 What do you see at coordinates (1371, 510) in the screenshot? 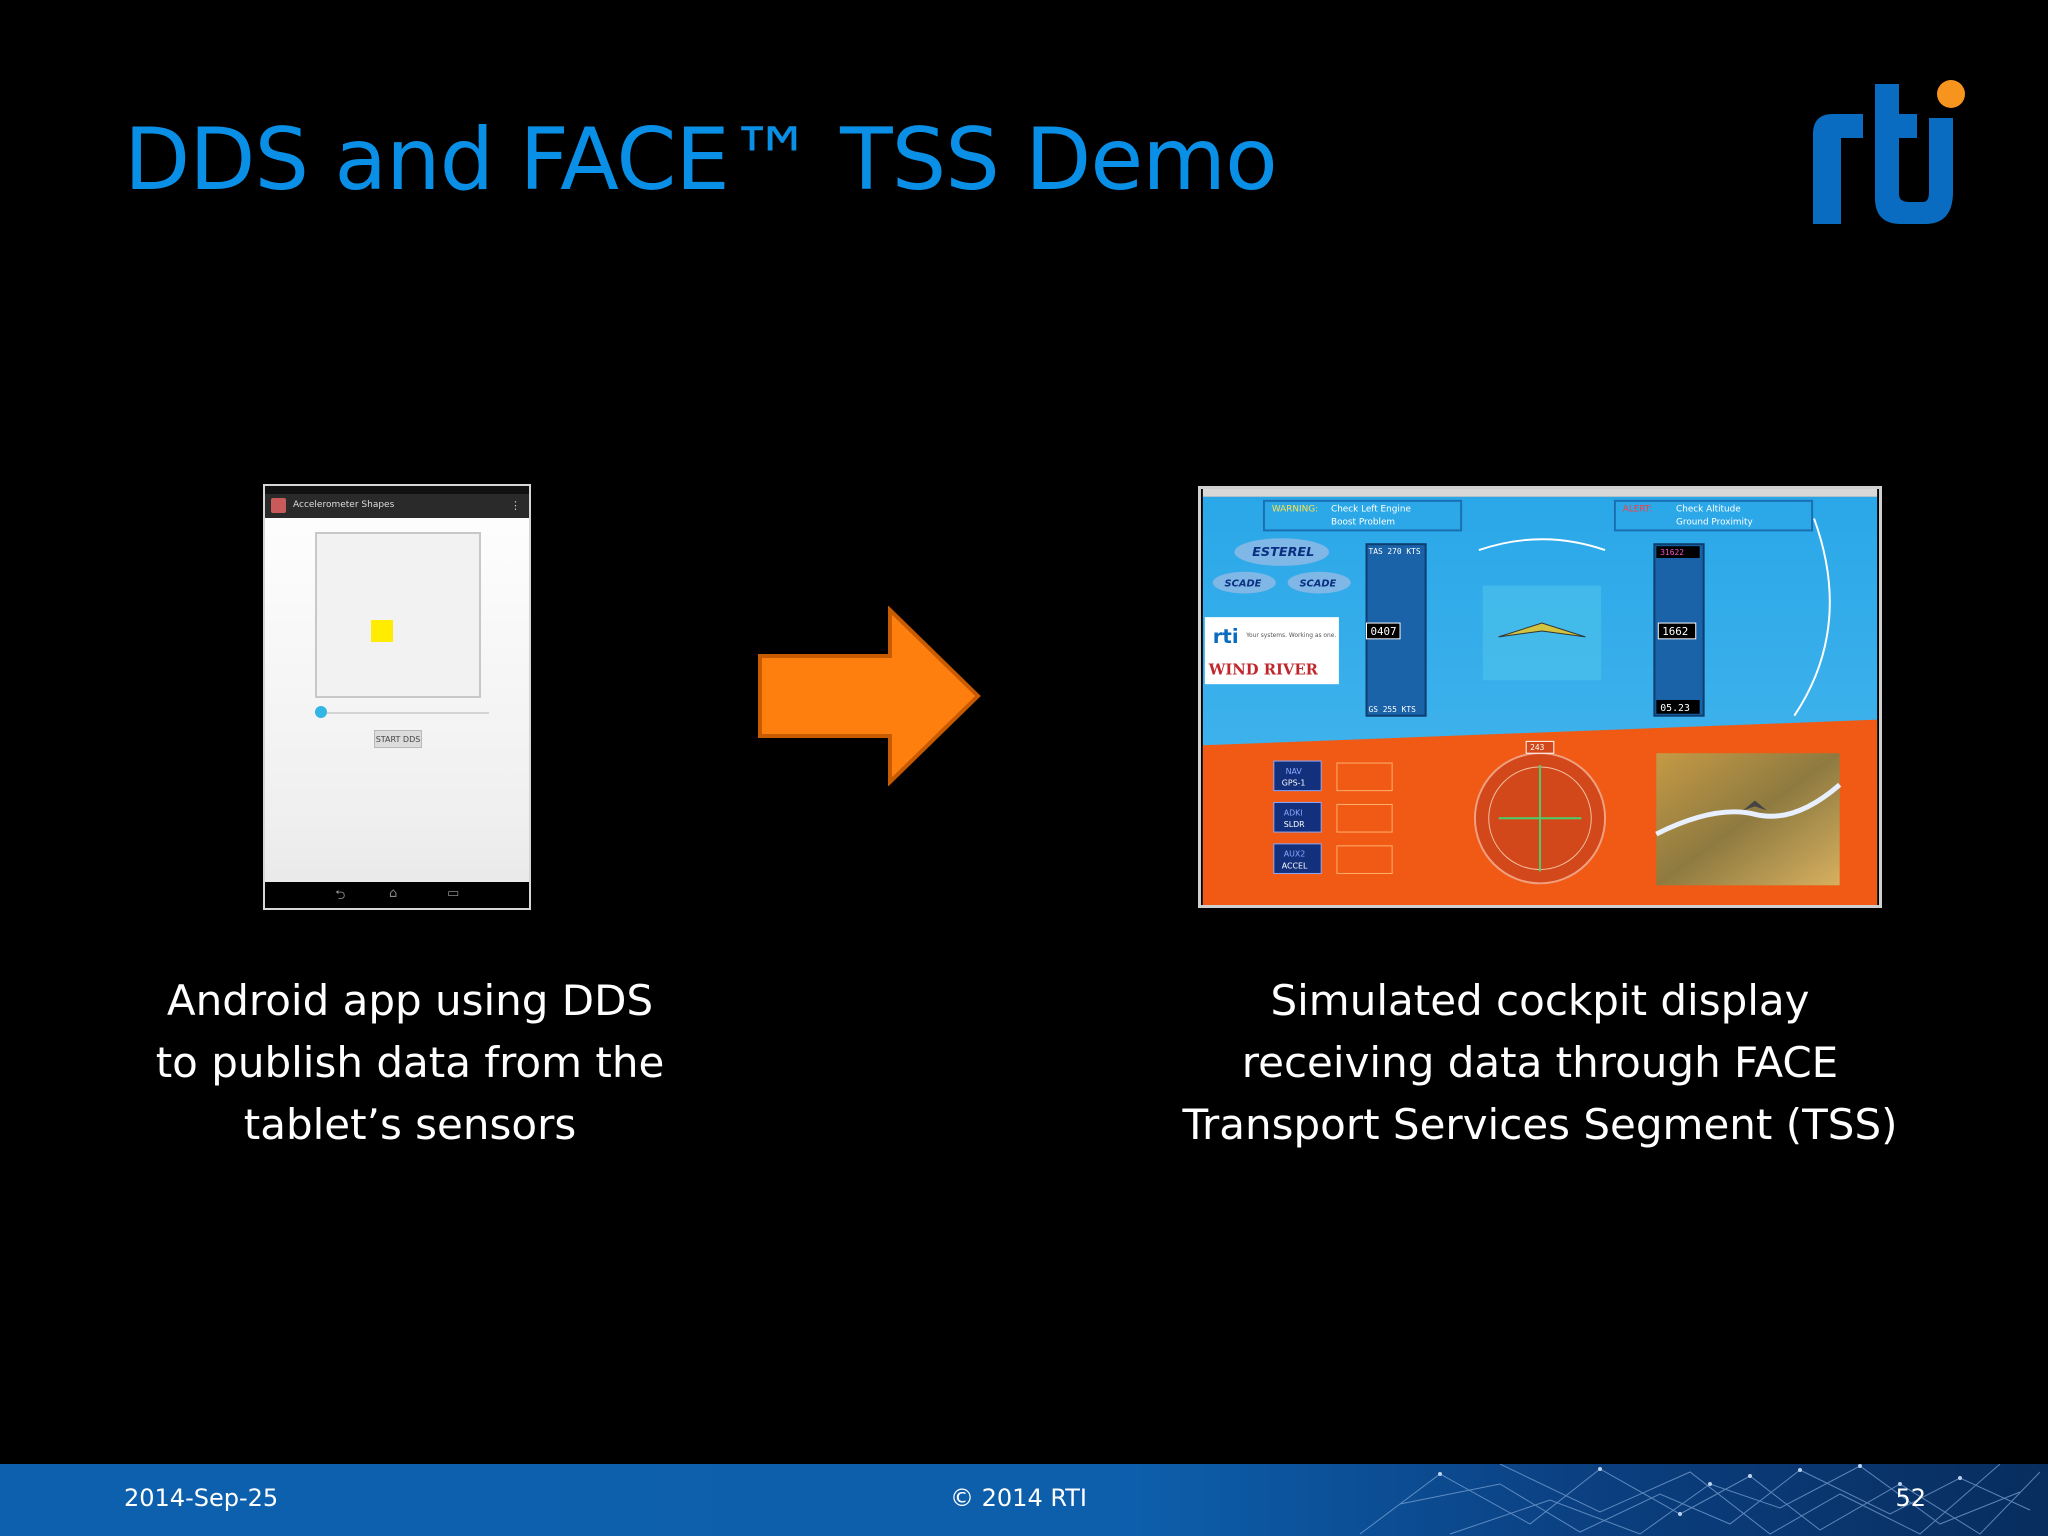
I see `warning-text-1: Check Left Engine` at bounding box center [1371, 510].